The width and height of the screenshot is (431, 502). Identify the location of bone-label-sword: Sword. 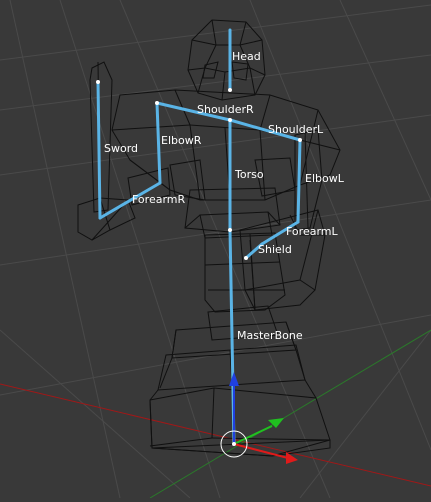
(121, 148).